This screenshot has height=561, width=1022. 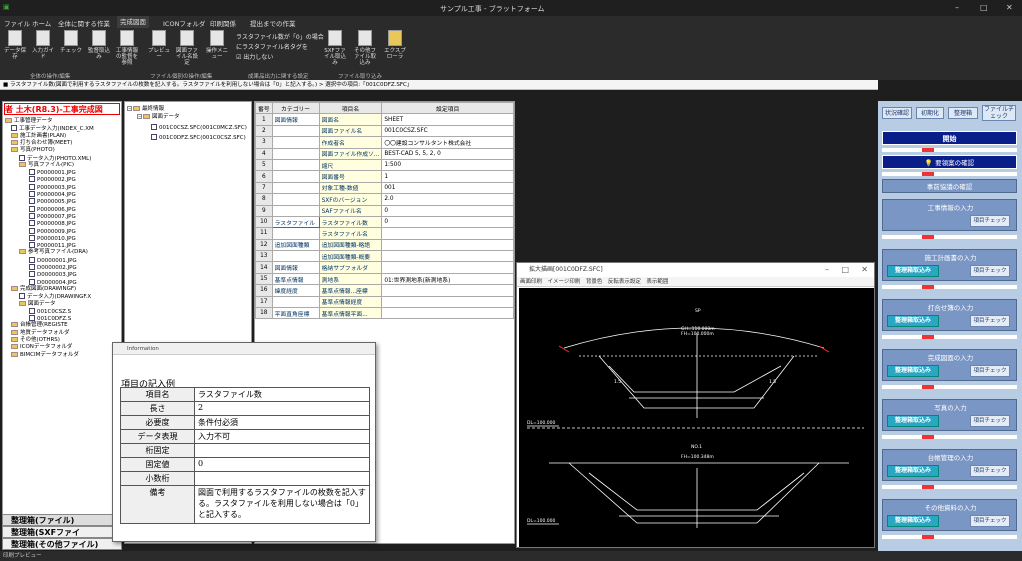 I want to click on guideline-check-button: 💡 要領案の確認, so click(x=949, y=162).